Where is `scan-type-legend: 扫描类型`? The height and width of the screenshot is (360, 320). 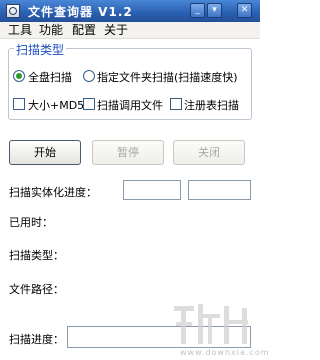
scan-type-legend: 扫描类型 is located at coordinates (40, 49).